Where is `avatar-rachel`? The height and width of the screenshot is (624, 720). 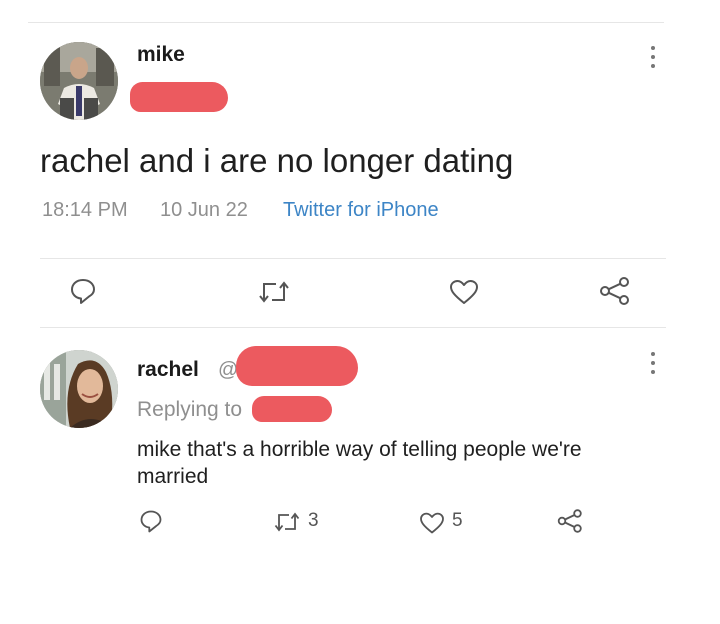 avatar-rachel is located at coordinates (79, 389).